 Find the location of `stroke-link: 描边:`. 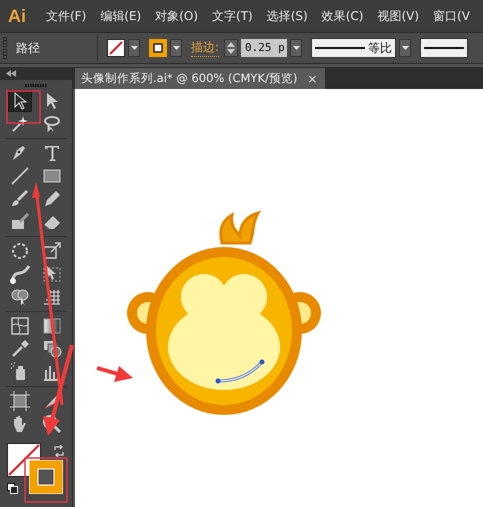

stroke-link: 描边: is located at coordinates (205, 48).